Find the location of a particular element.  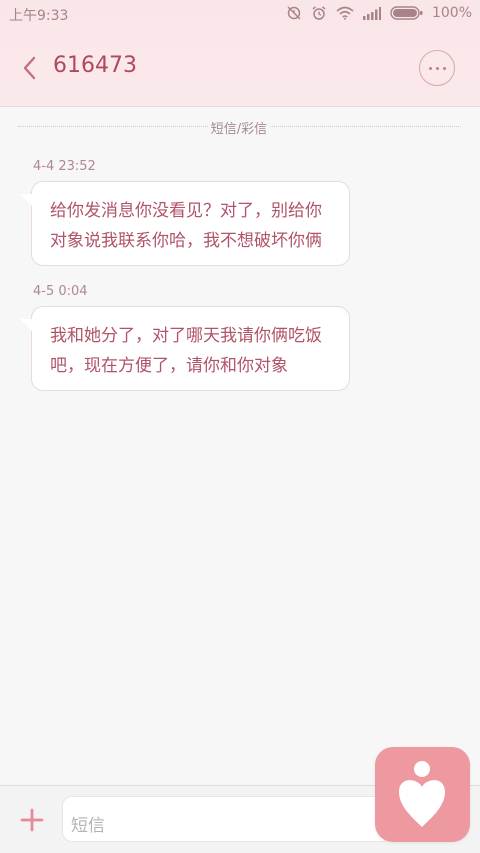

message-text-line: 给你发消息你没看见？对了，别给你 is located at coordinates (186, 211).